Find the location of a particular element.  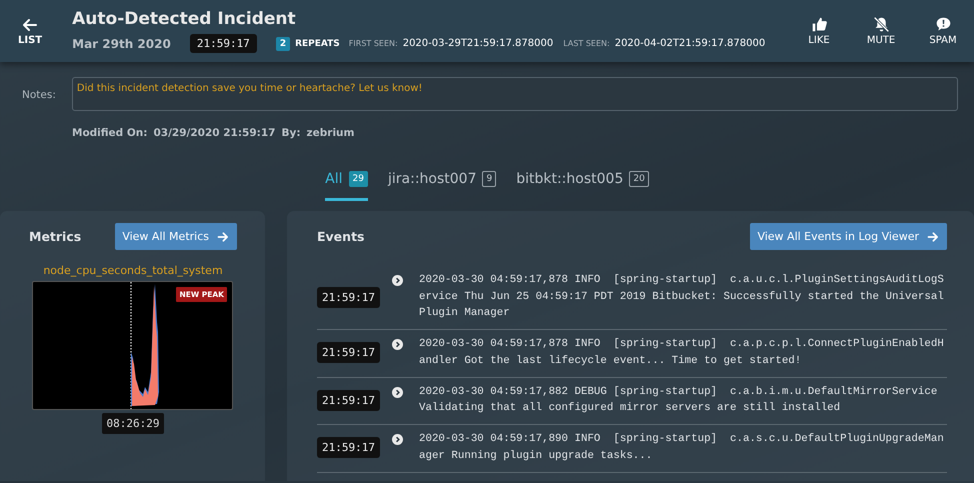

mute-button: MUTE is located at coordinates (881, 31).